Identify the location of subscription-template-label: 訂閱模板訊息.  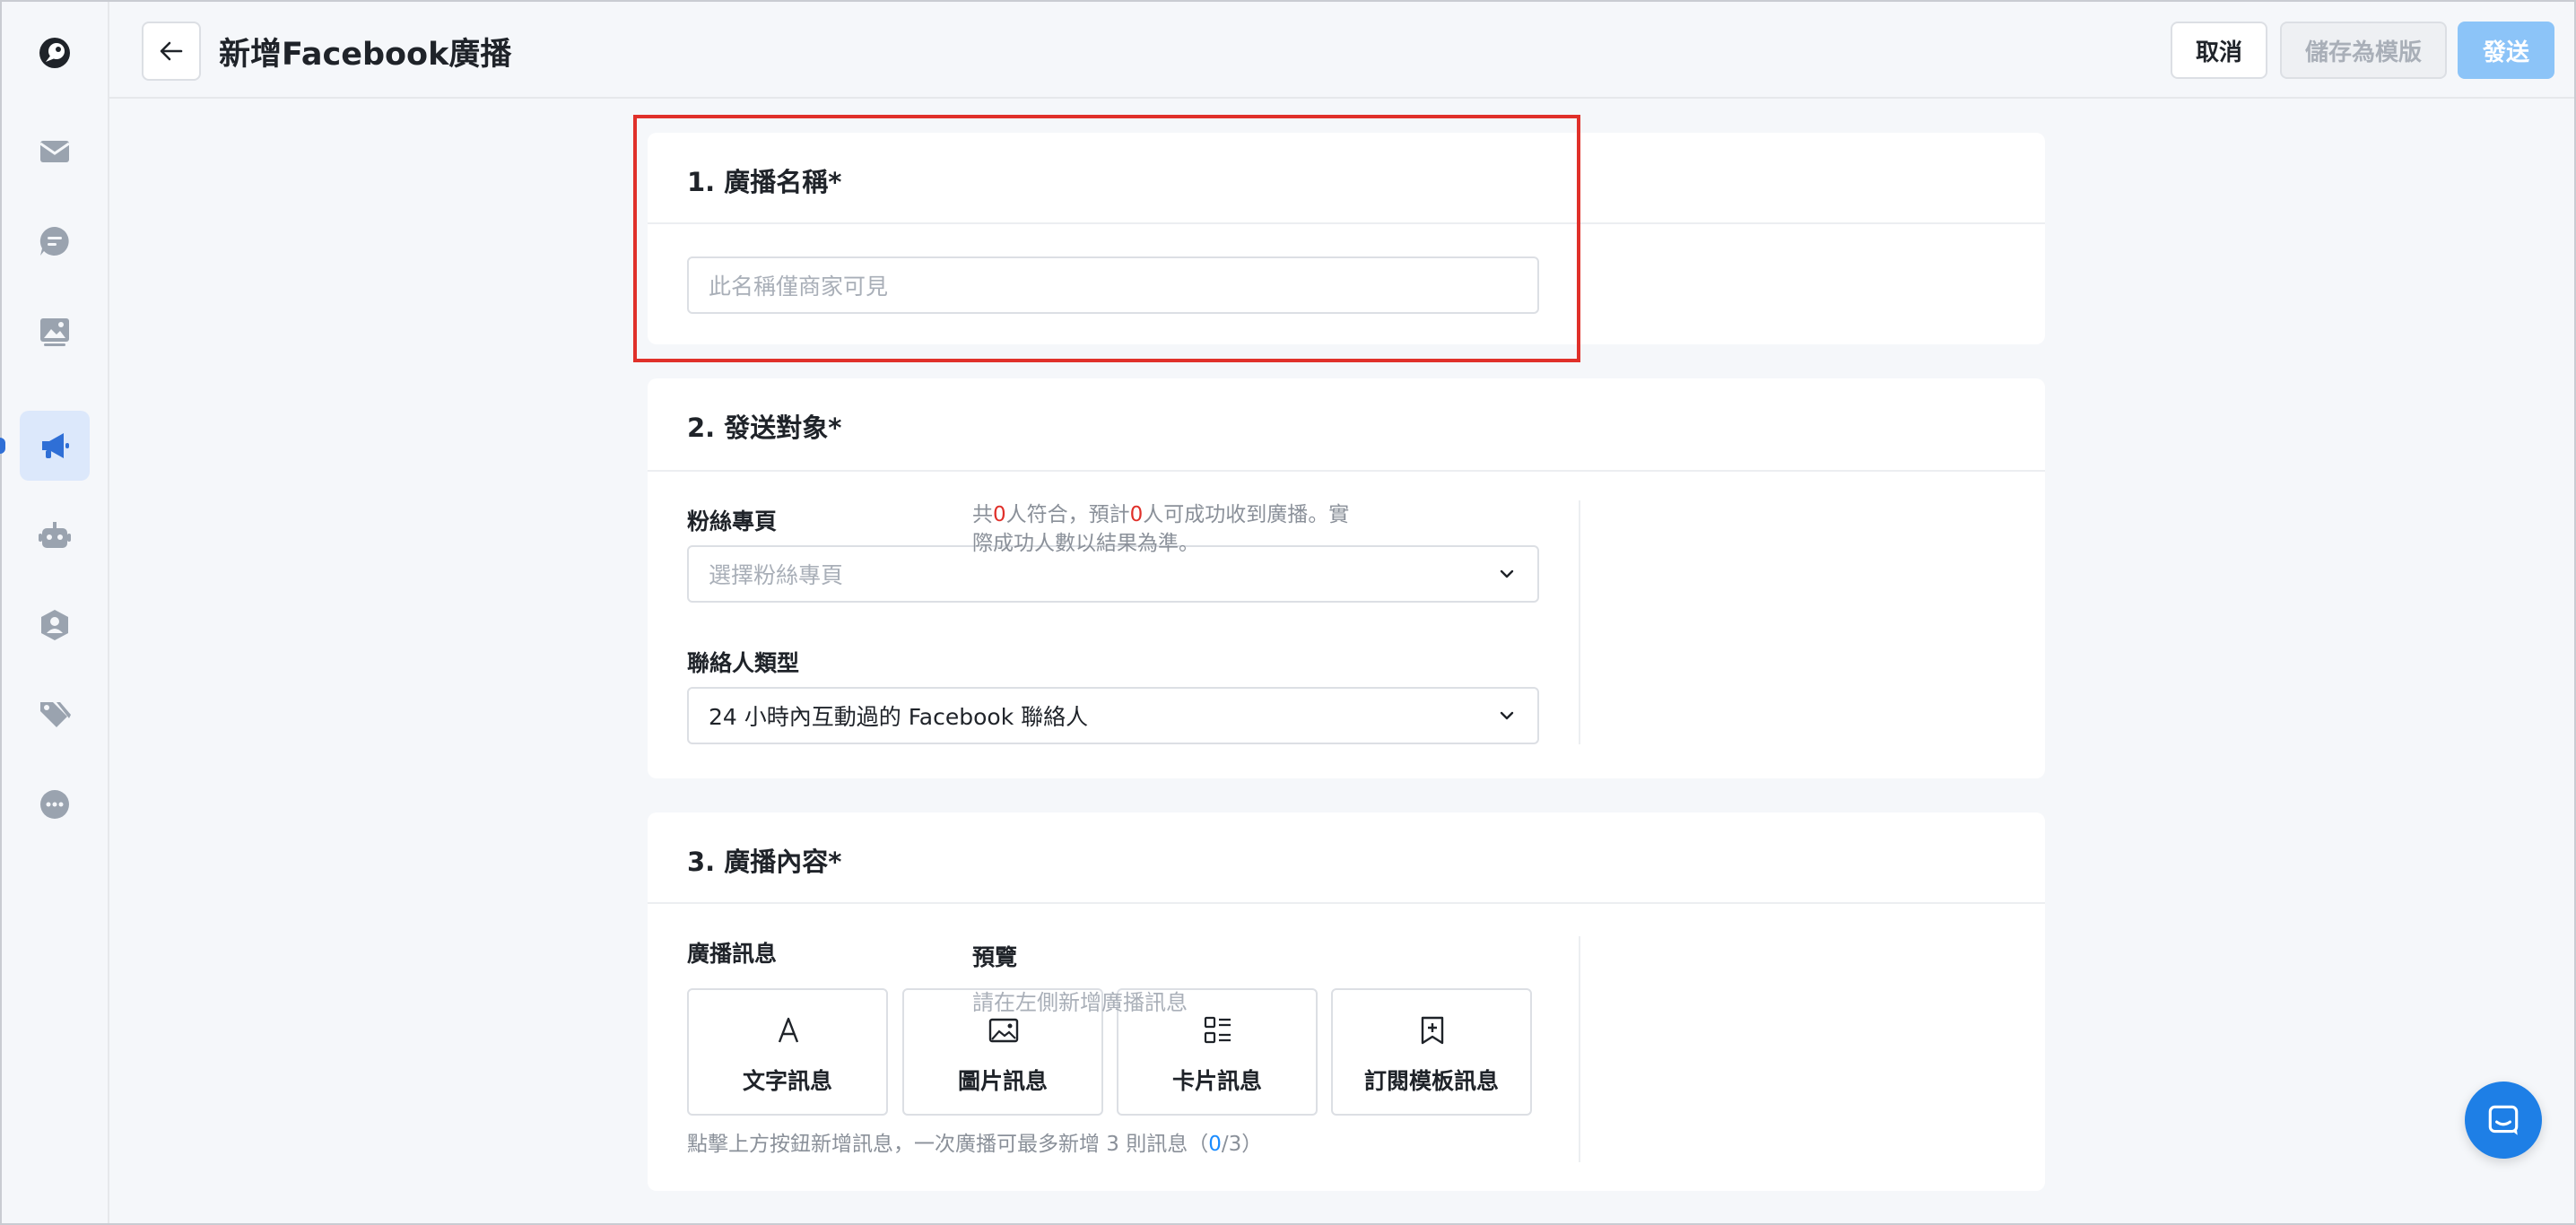
(1431, 1081).